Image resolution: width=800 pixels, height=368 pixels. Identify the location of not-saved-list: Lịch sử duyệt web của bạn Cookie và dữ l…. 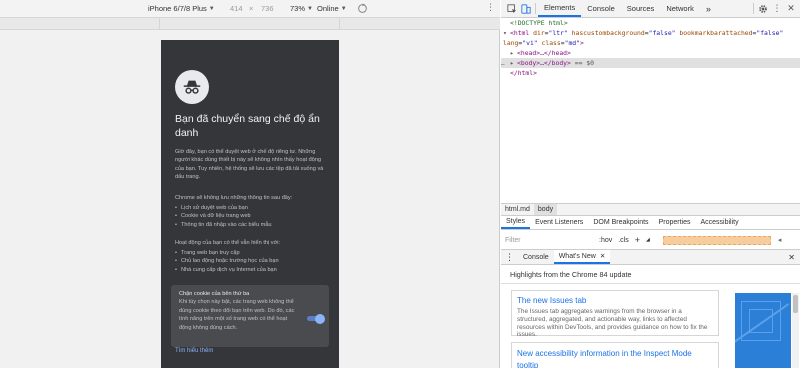
(251, 217).